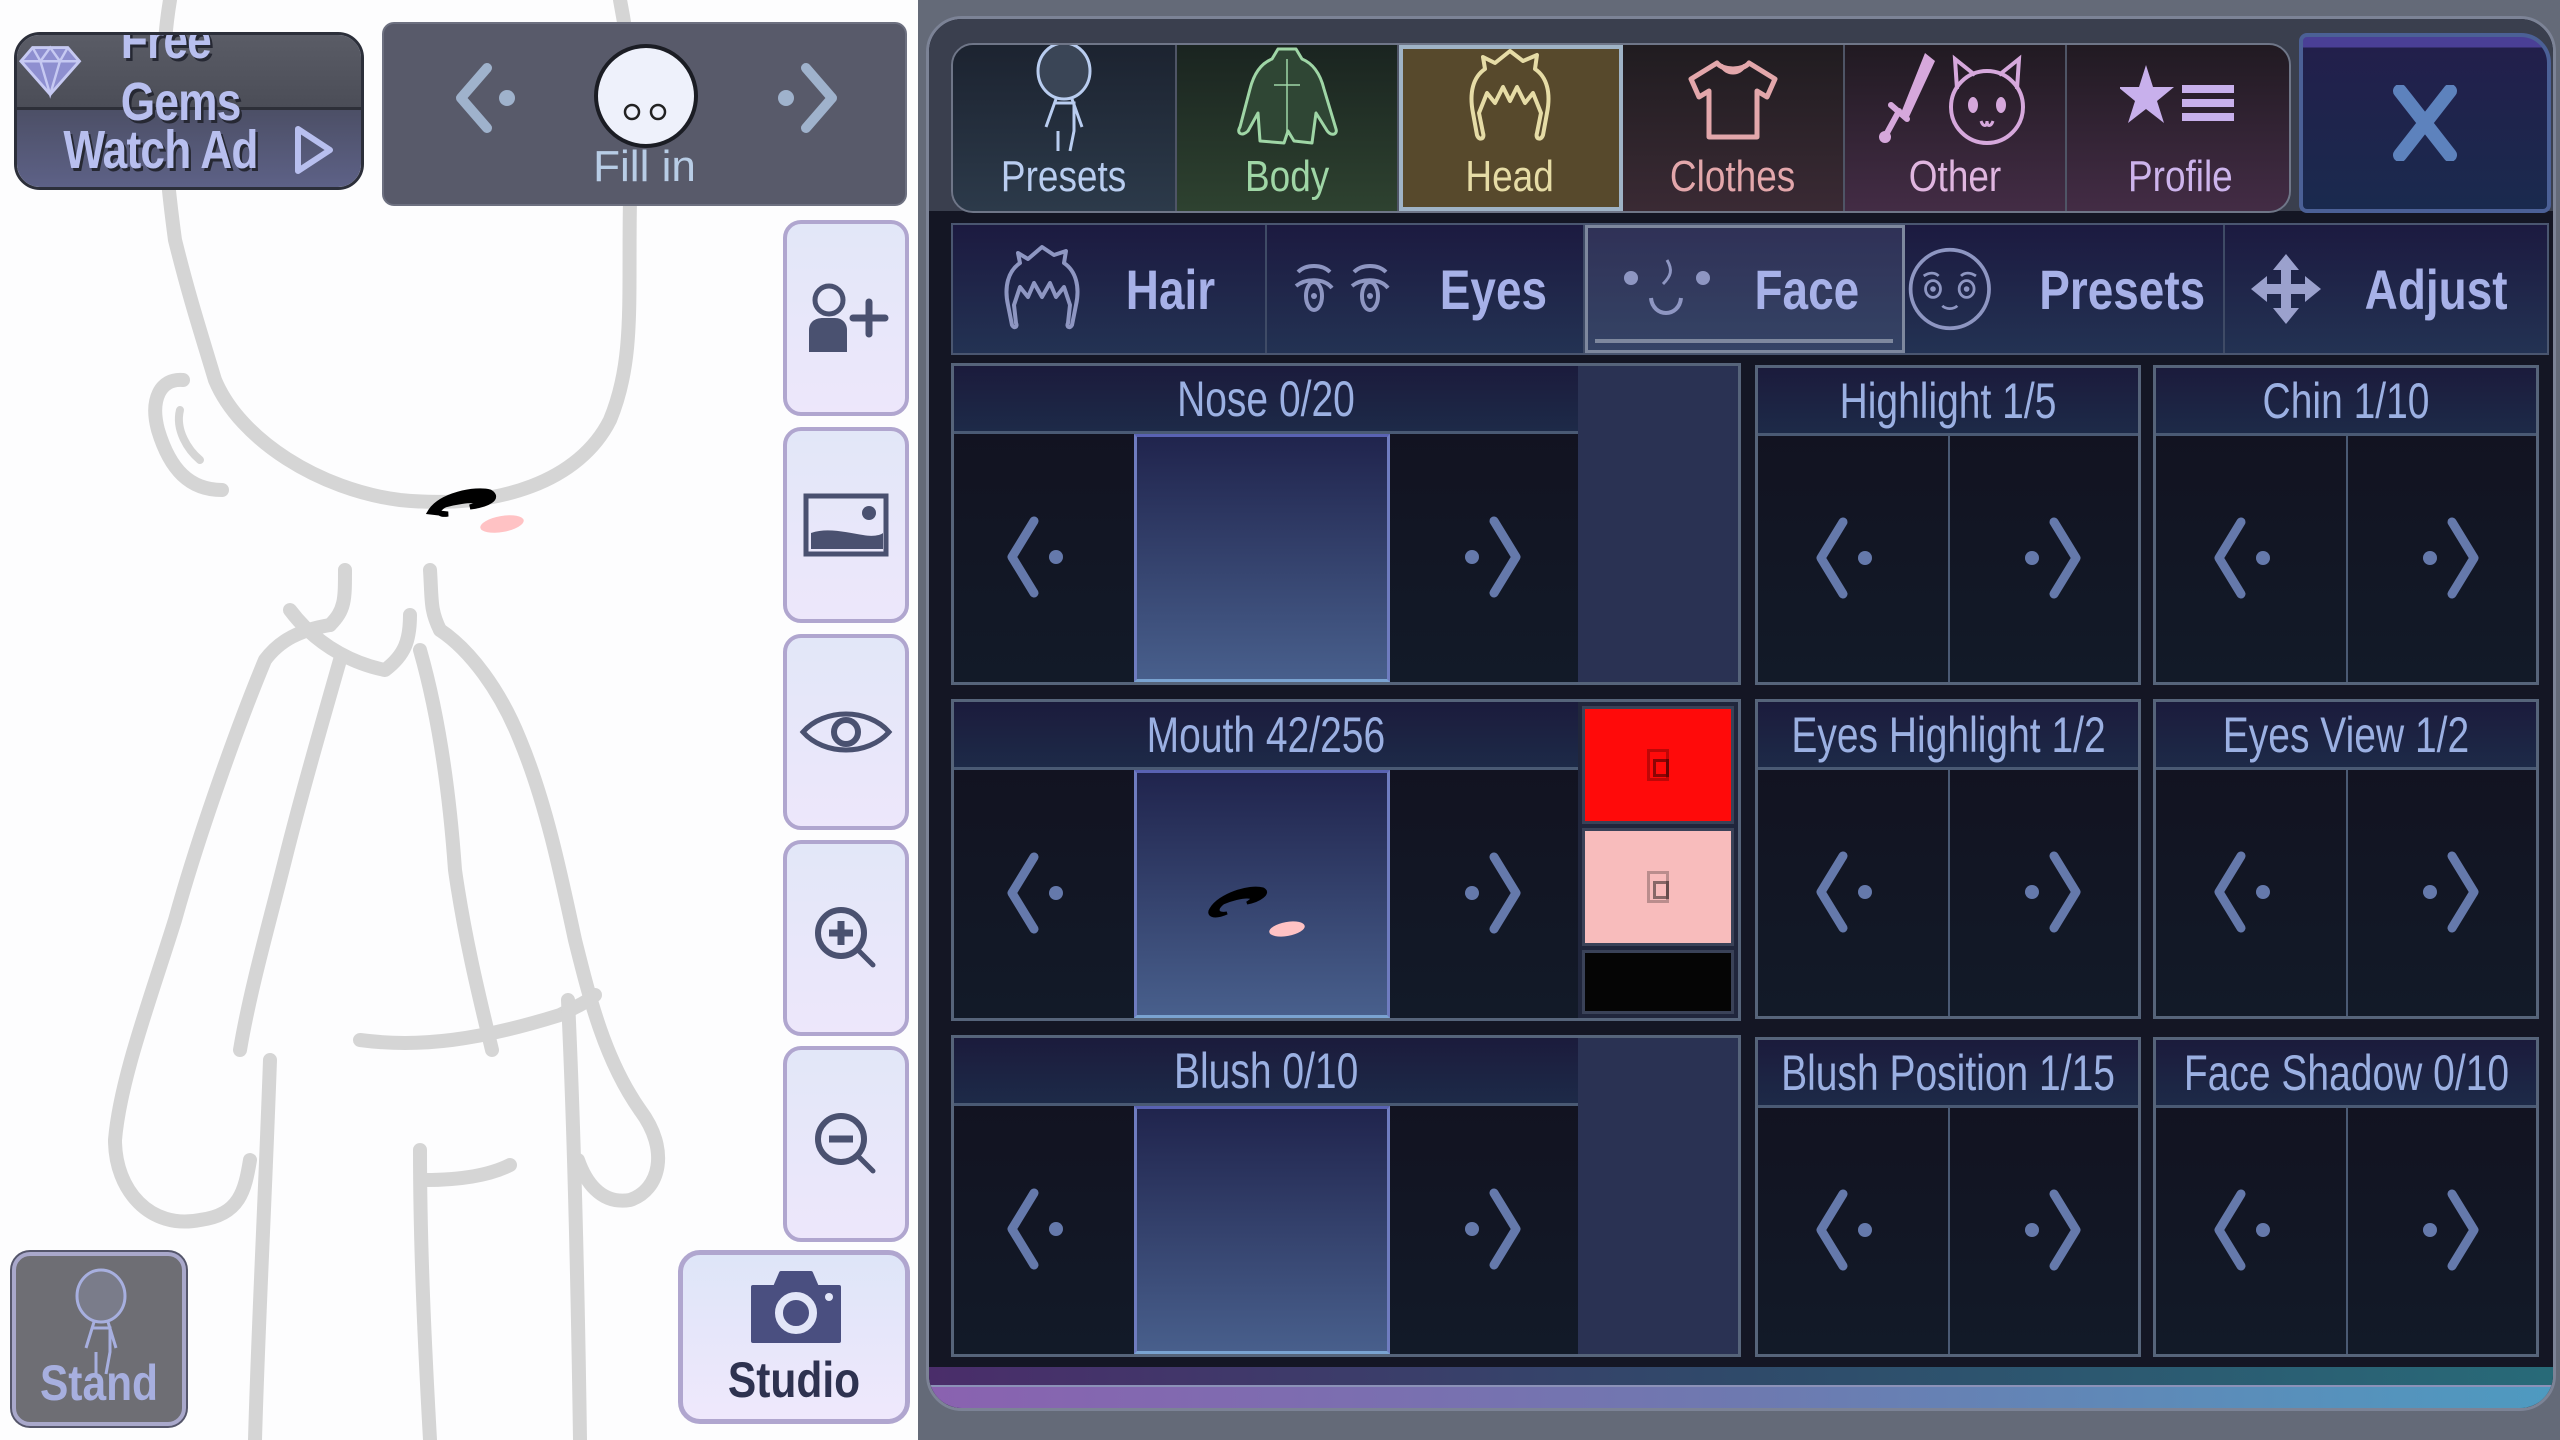 This screenshot has height=1440, width=2560. I want to click on blush-next-button, so click(1484, 1230).